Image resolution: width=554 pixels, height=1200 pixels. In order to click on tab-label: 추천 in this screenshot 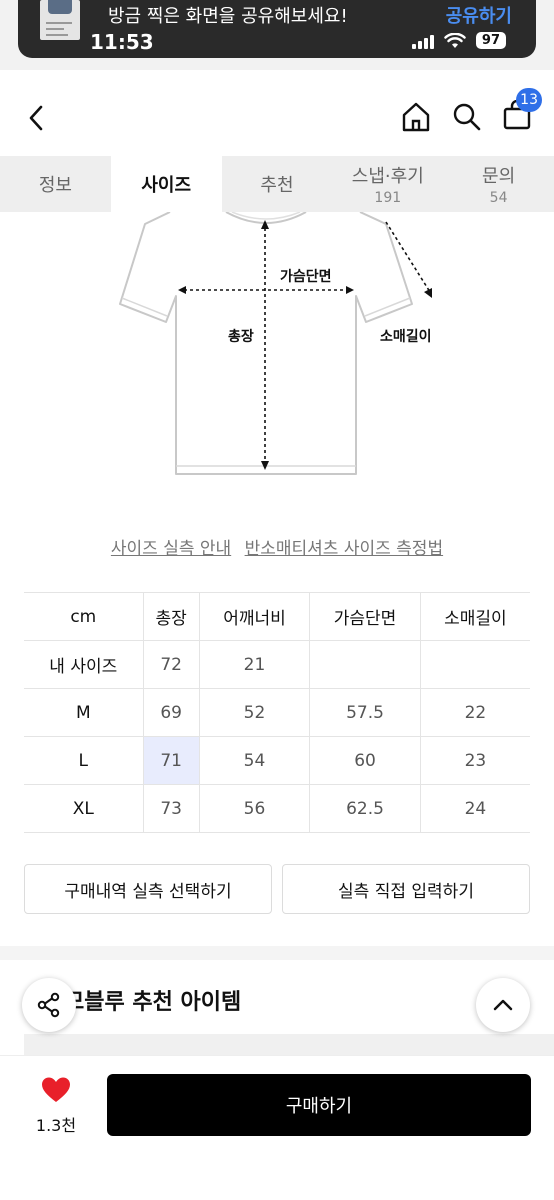, I will do `click(277, 185)`.